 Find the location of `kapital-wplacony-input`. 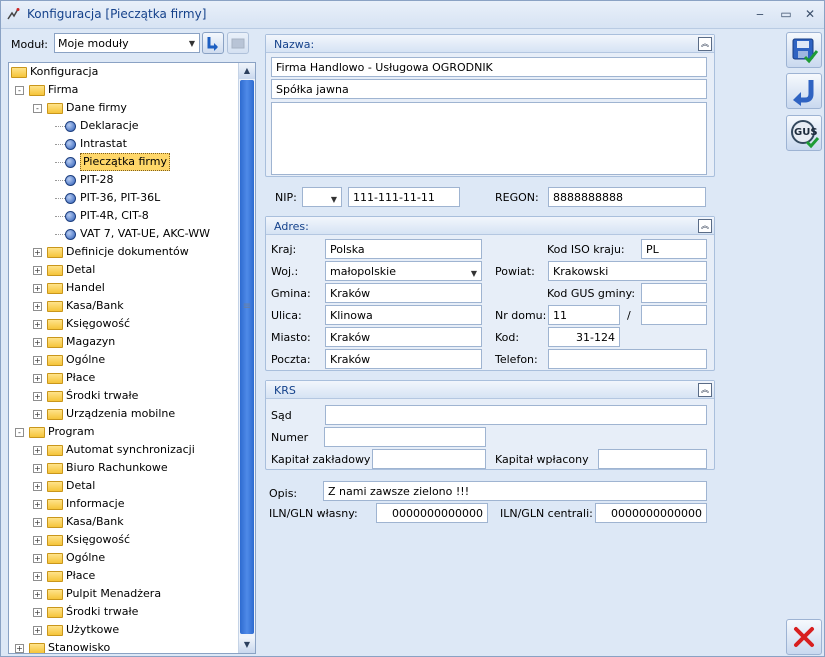

kapital-wplacony-input is located at coordinates (652, 459).